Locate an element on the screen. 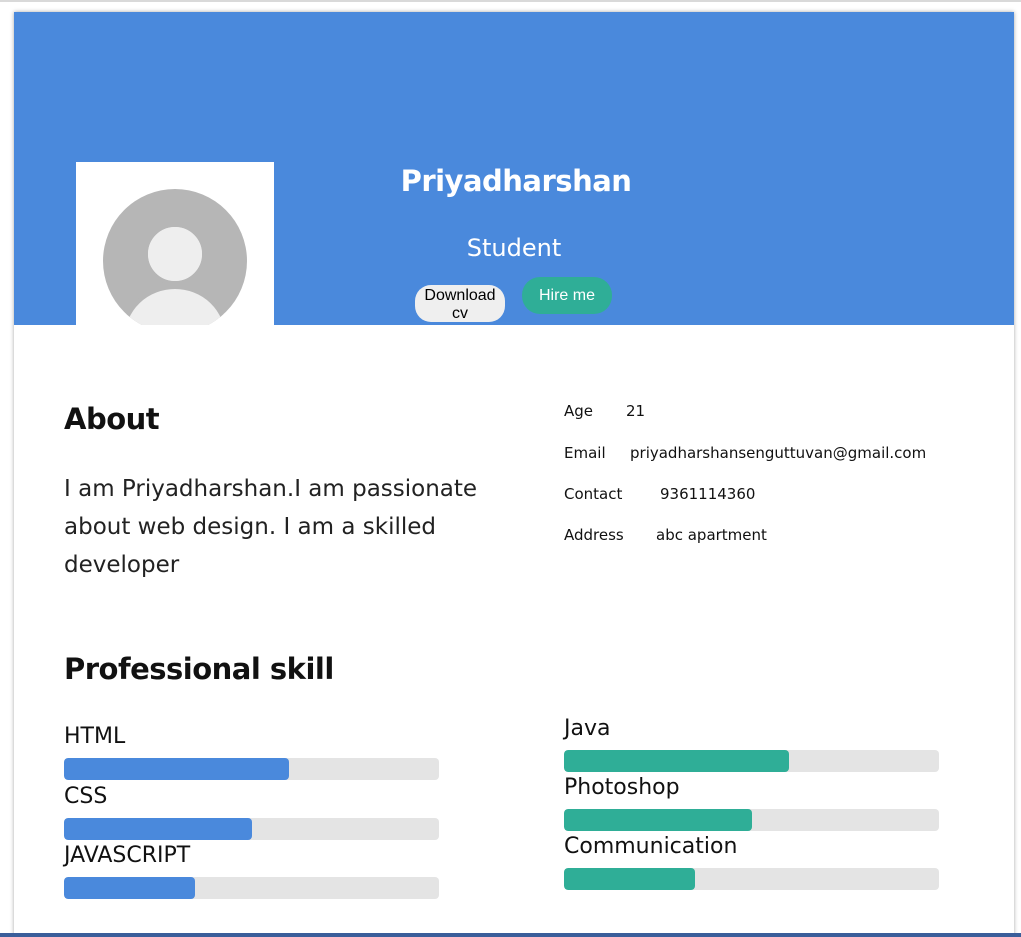 The image size is (1021, 937). avatar is located at coordinates (175, 243).